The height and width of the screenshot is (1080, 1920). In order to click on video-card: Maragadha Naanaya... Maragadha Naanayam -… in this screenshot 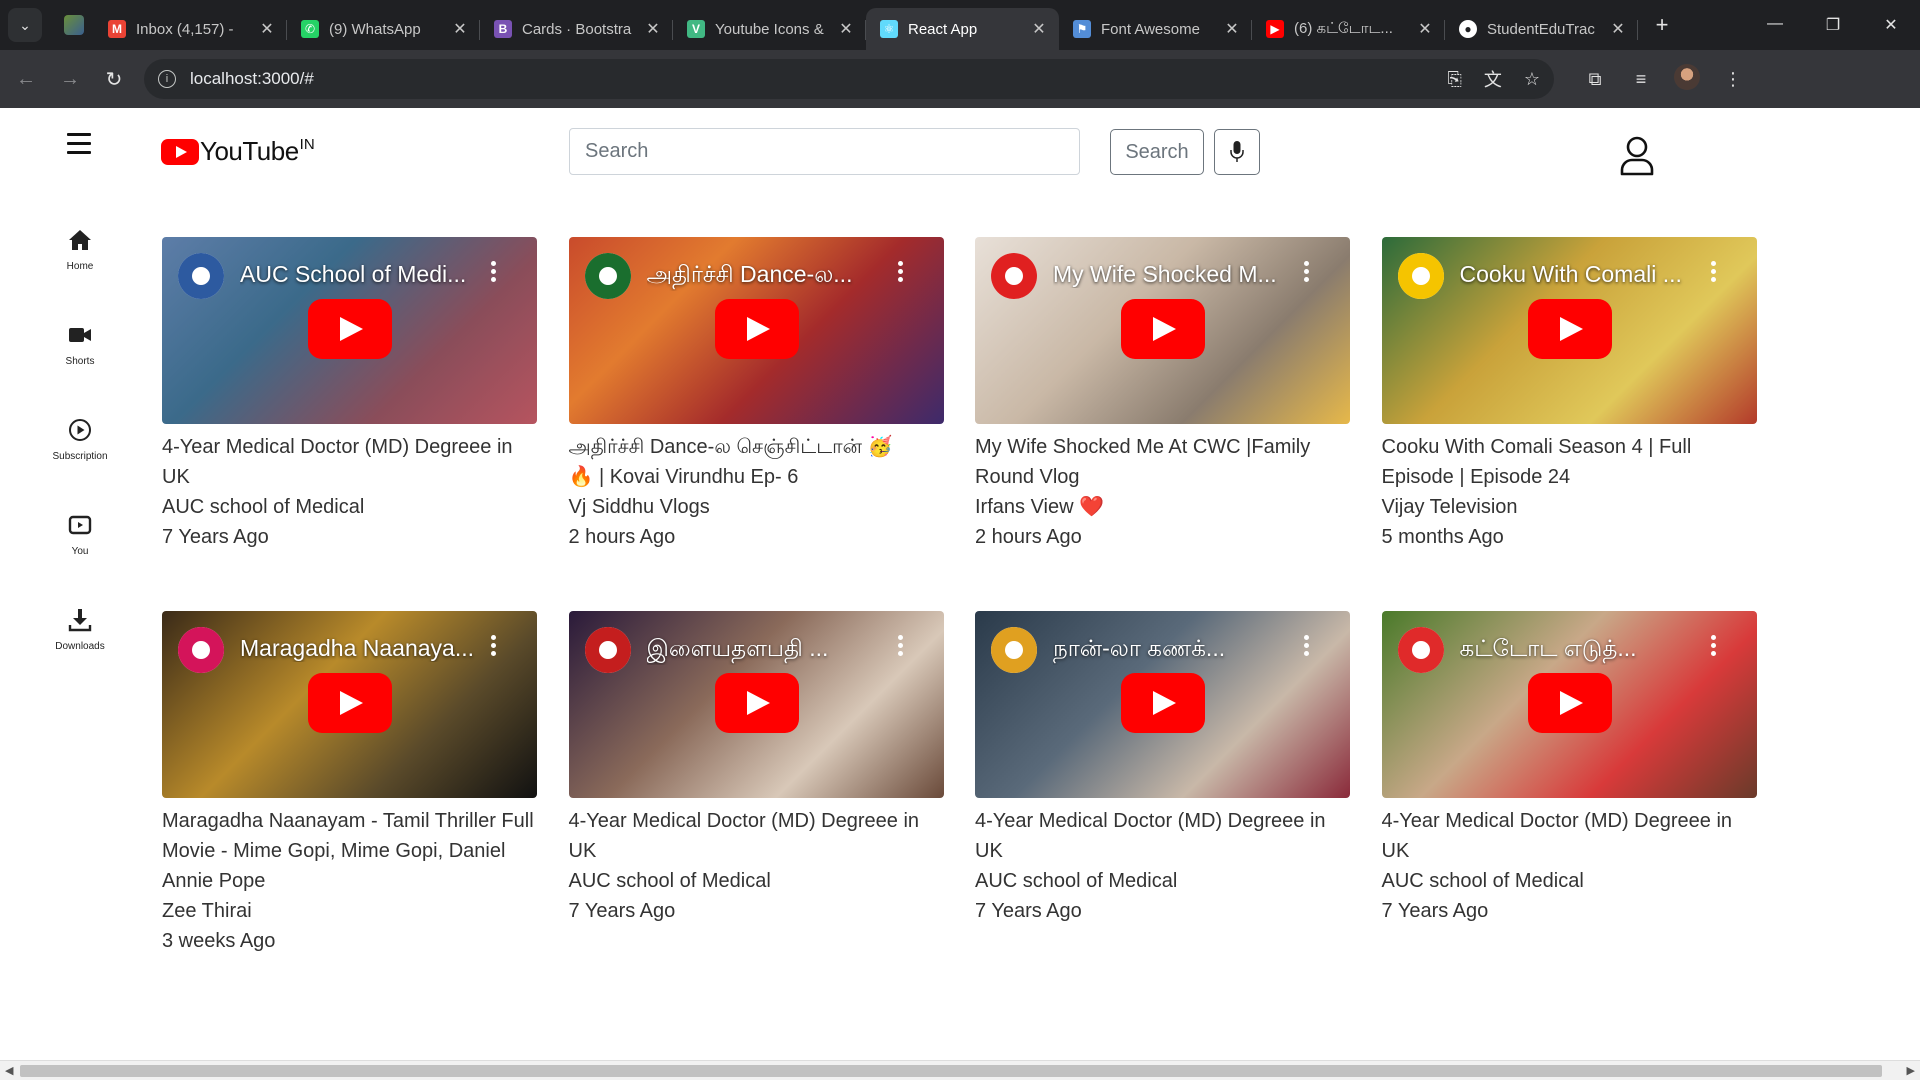, I will do `click(349, 783)`.